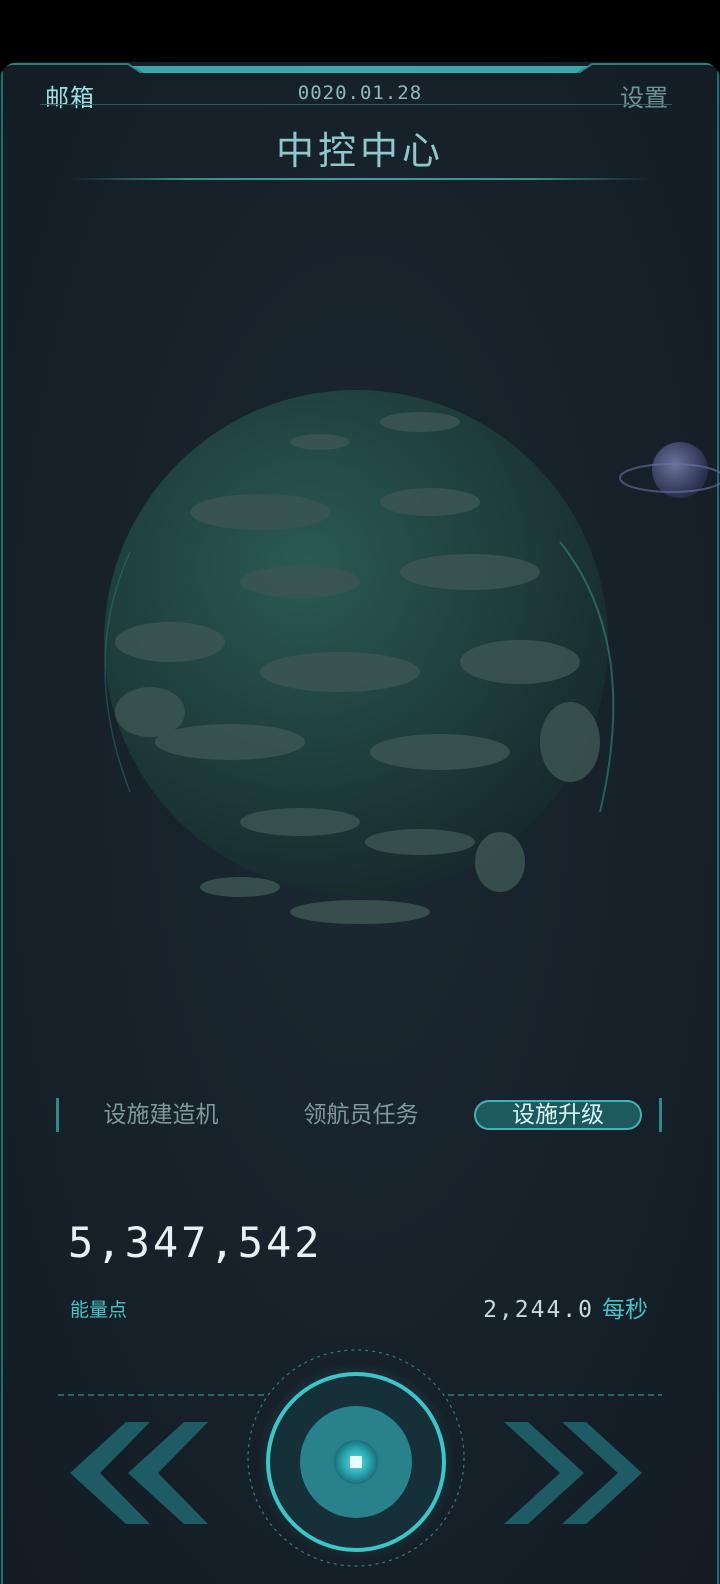  What do you see at coordinates (57, 1115) in the screenshot?
I see `tab-bar-left-edge` at bounding box center [57, 1115].